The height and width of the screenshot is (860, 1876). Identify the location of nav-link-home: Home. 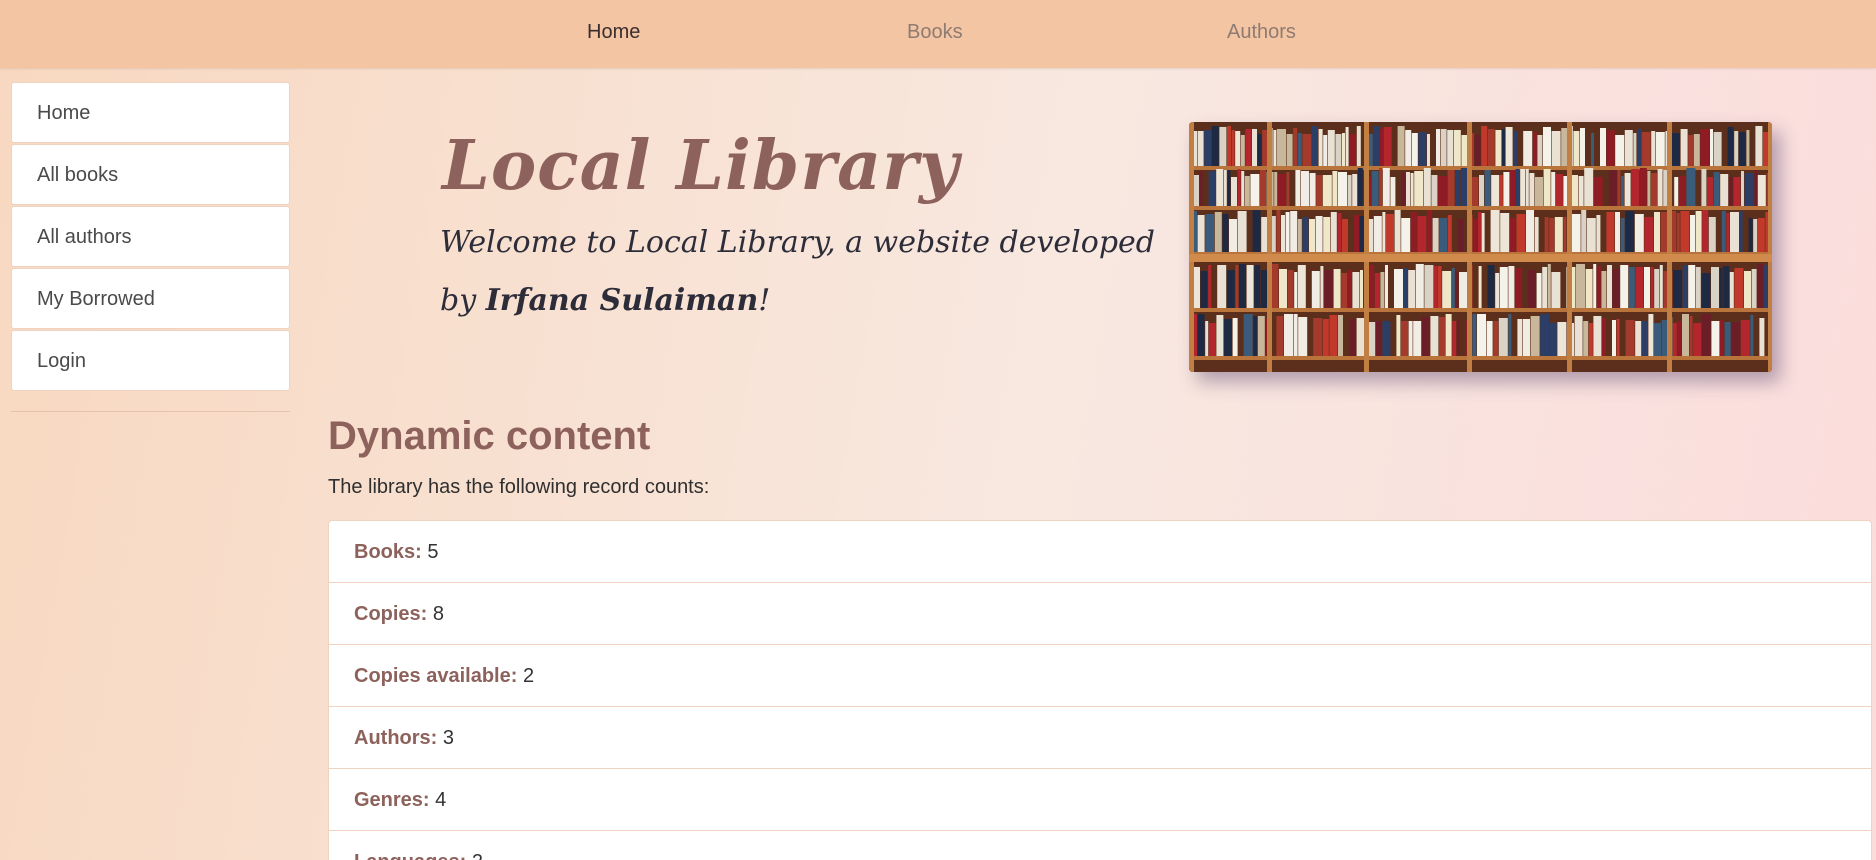
(613, 32).